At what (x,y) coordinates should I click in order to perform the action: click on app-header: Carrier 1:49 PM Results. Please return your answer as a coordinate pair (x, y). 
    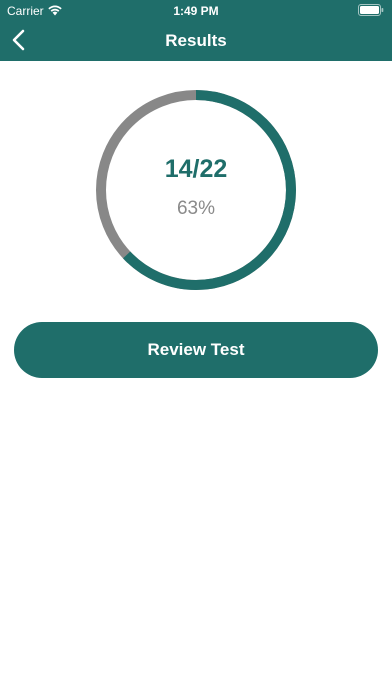
    Looking at the image, I should click on (196, 30).